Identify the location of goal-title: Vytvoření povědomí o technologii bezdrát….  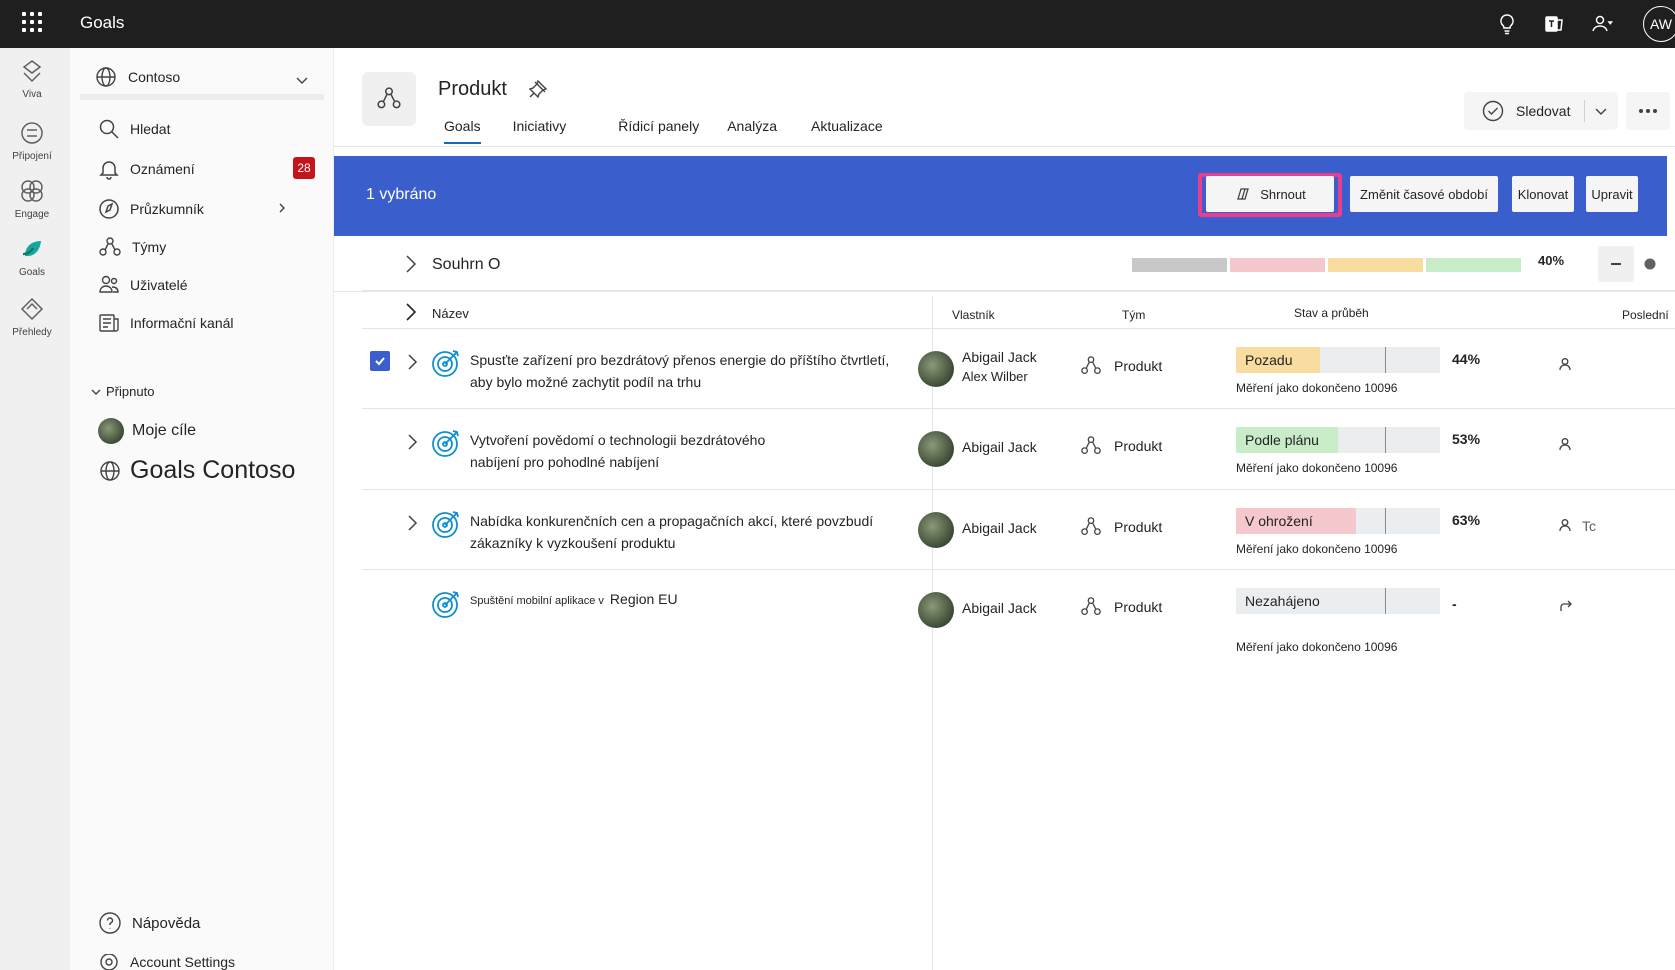
(617, 451).